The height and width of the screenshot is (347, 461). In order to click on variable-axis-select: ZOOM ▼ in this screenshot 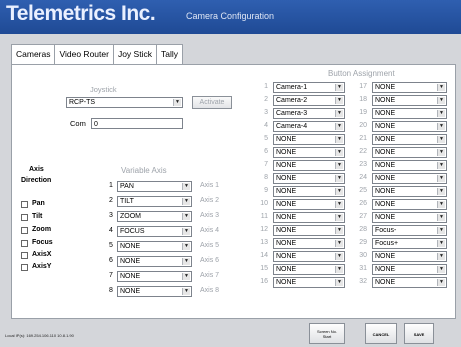, I will do `click(154, 216)`.